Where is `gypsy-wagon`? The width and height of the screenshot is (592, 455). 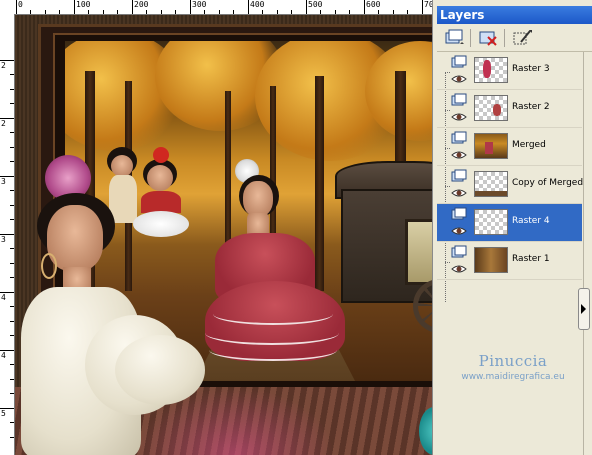 gypsy-wagon is located at coordinates (383, 247).